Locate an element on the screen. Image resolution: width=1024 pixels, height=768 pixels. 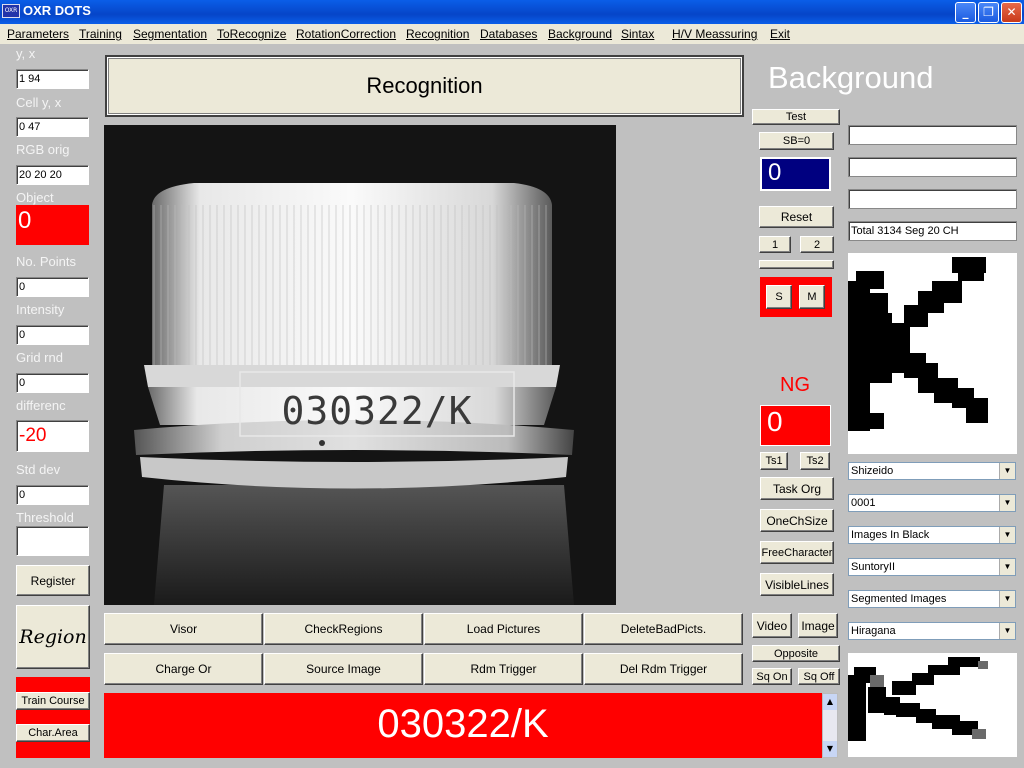
button-1: 1 is located at coordinates (775, 244).